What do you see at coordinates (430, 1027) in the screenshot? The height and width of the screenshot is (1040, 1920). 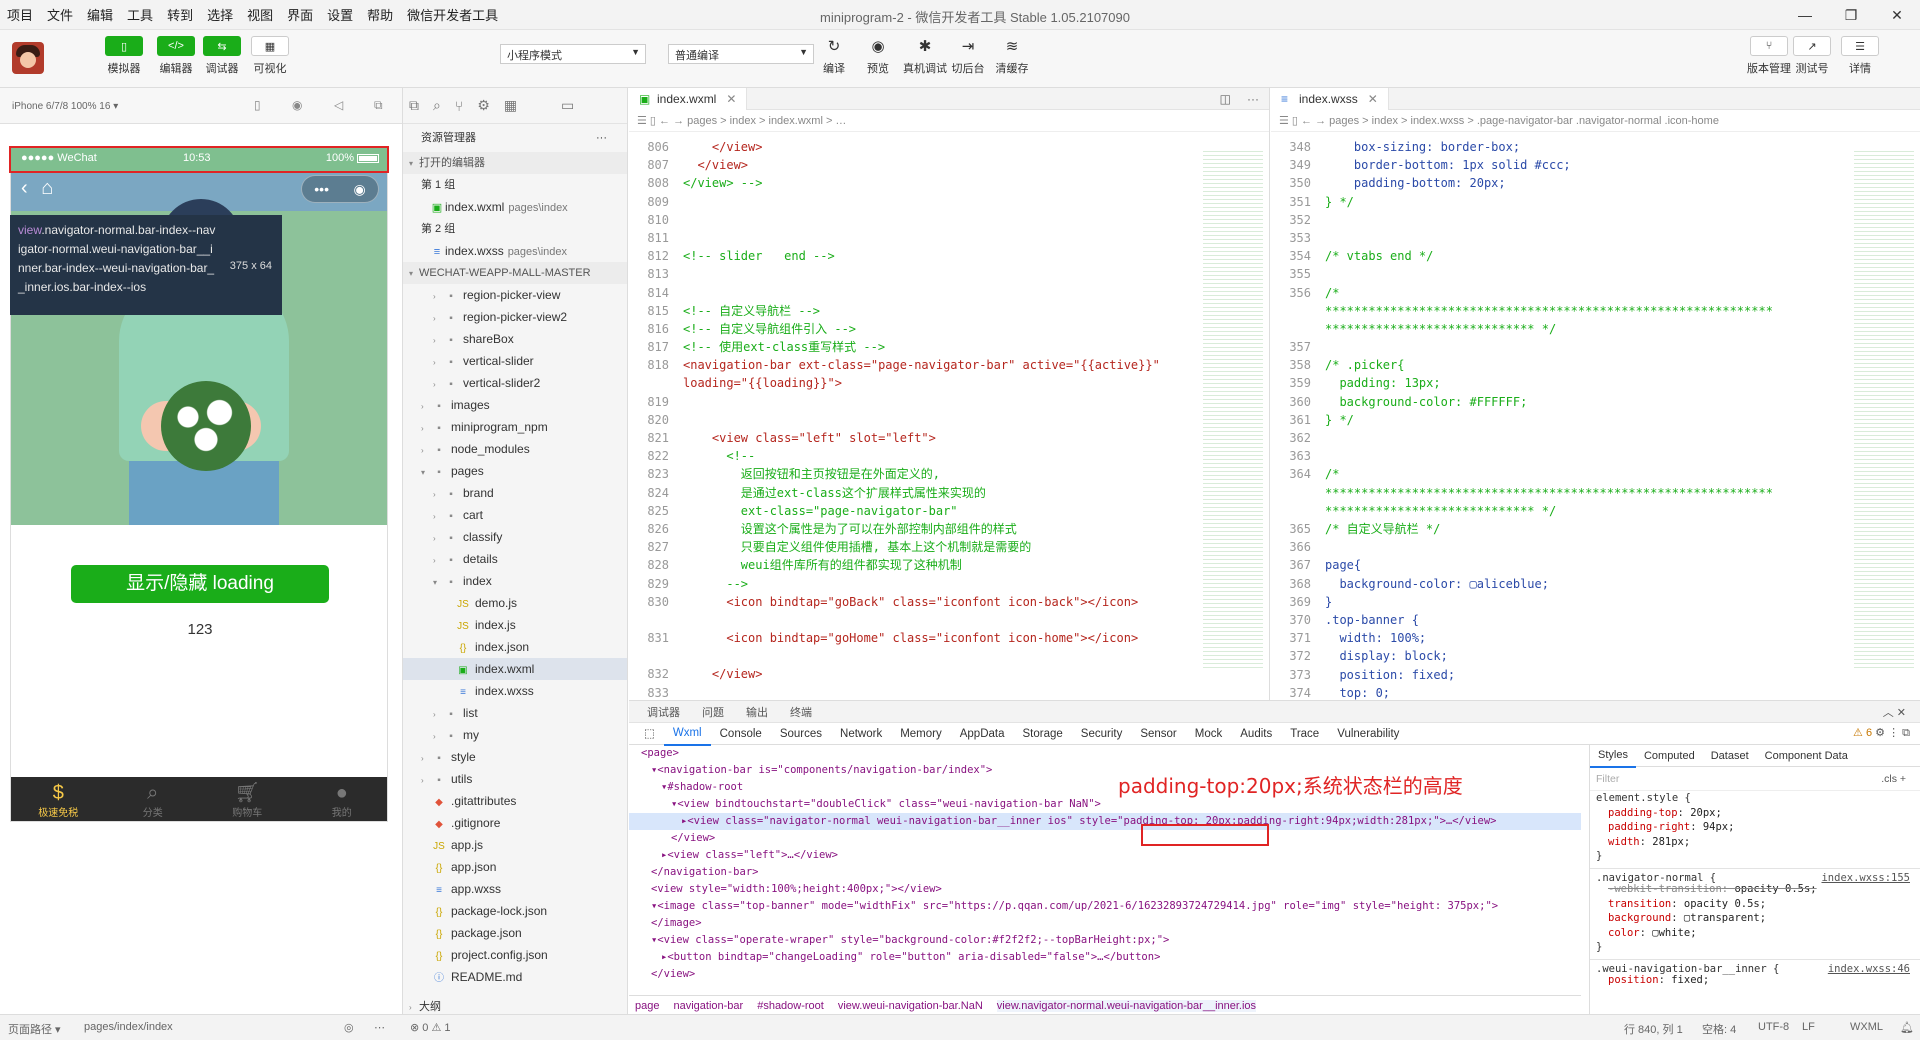 I see `problems-count: ⊗ 0 ⚠ 1` at bounding box center [430, 1027].